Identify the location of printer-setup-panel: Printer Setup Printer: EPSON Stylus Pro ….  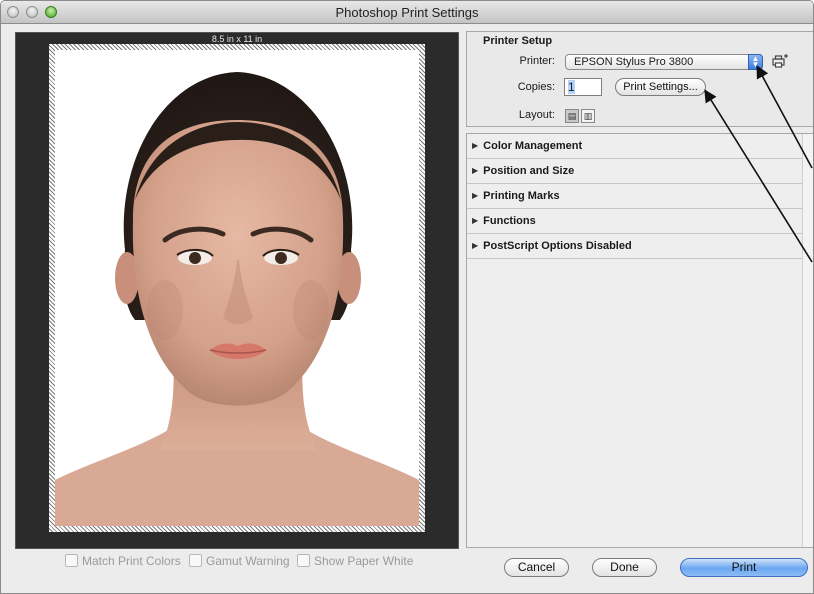
(639, 79).